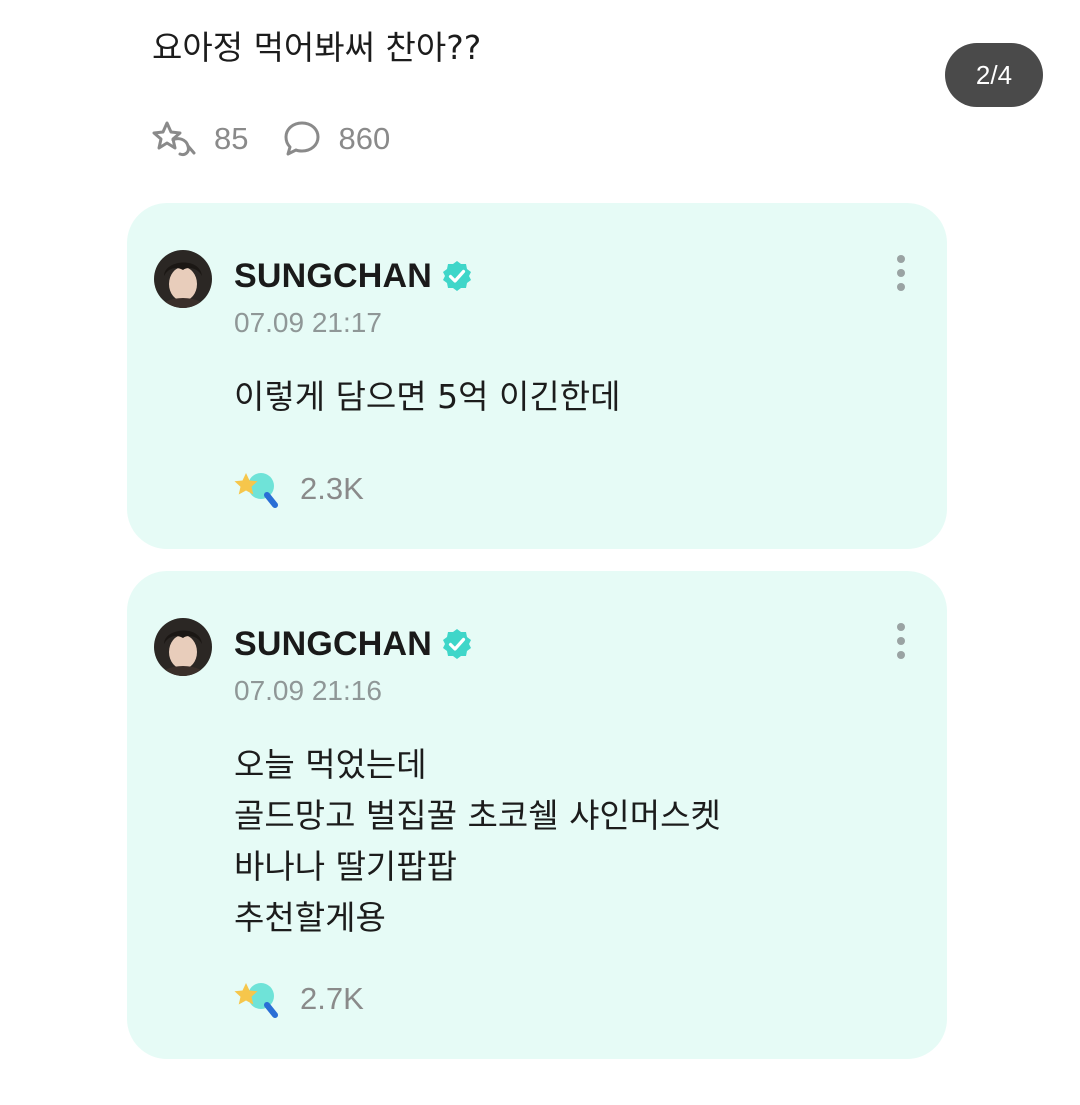 This screenshot has width=1080, height=1105. I want to click on post-reaction-button: 85, so click(200, 139).